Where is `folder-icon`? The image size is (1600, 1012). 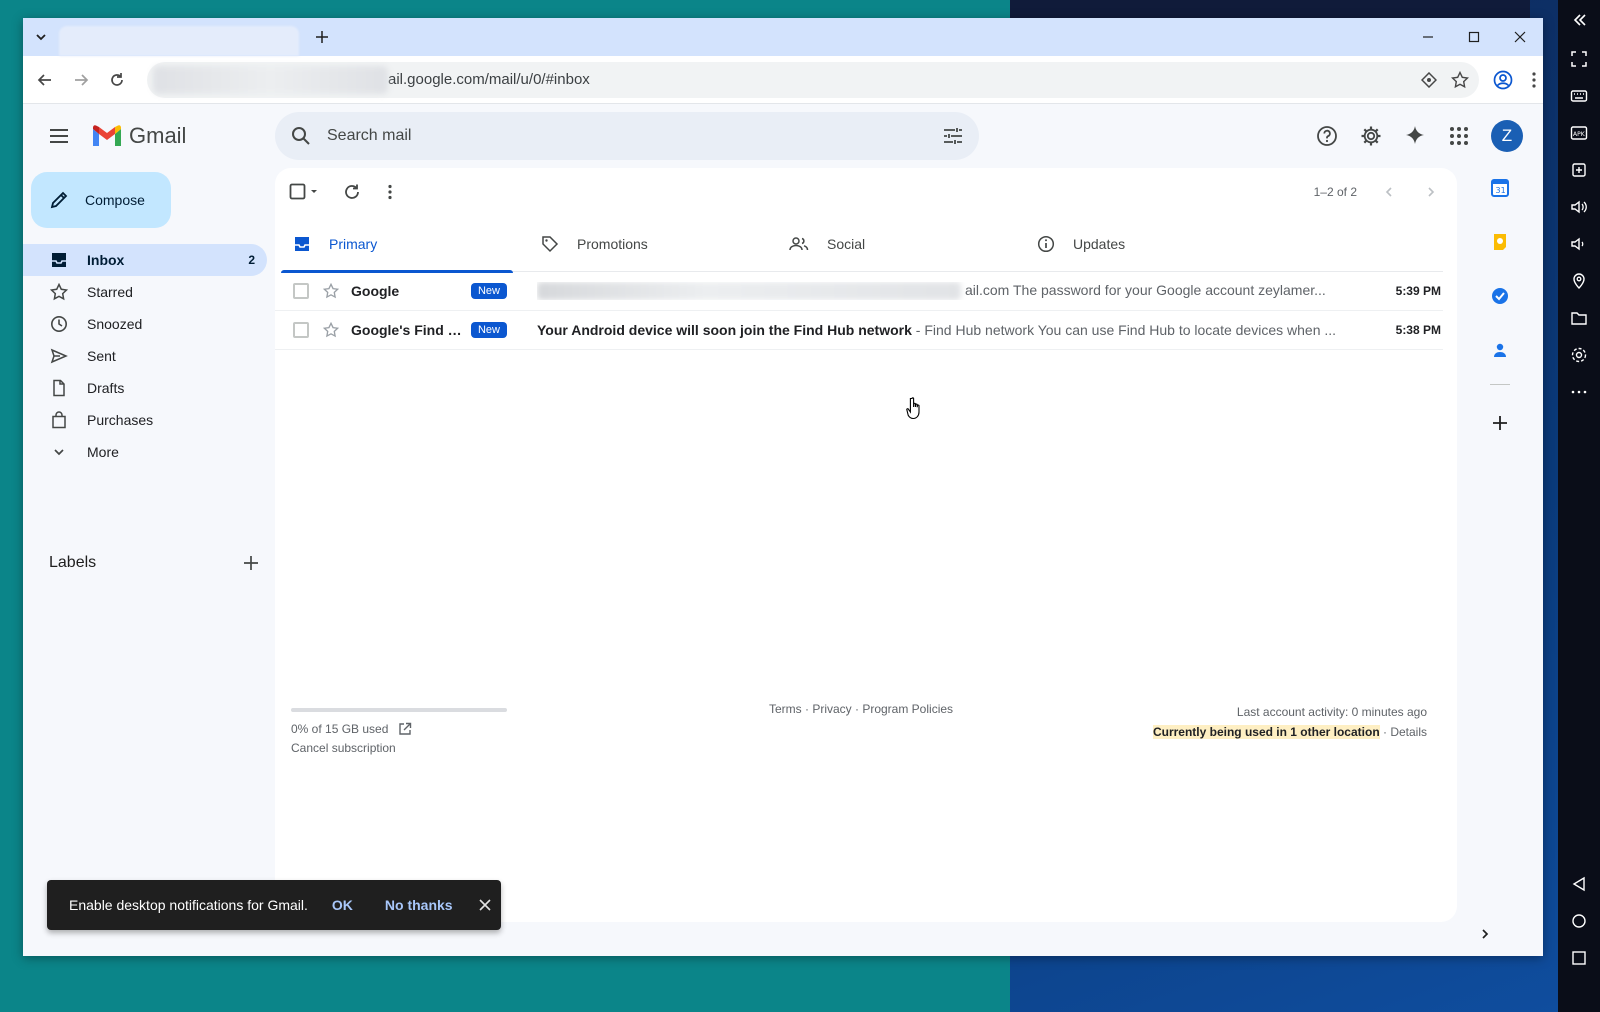
folder-icon is located at coordinates (1579, 317).